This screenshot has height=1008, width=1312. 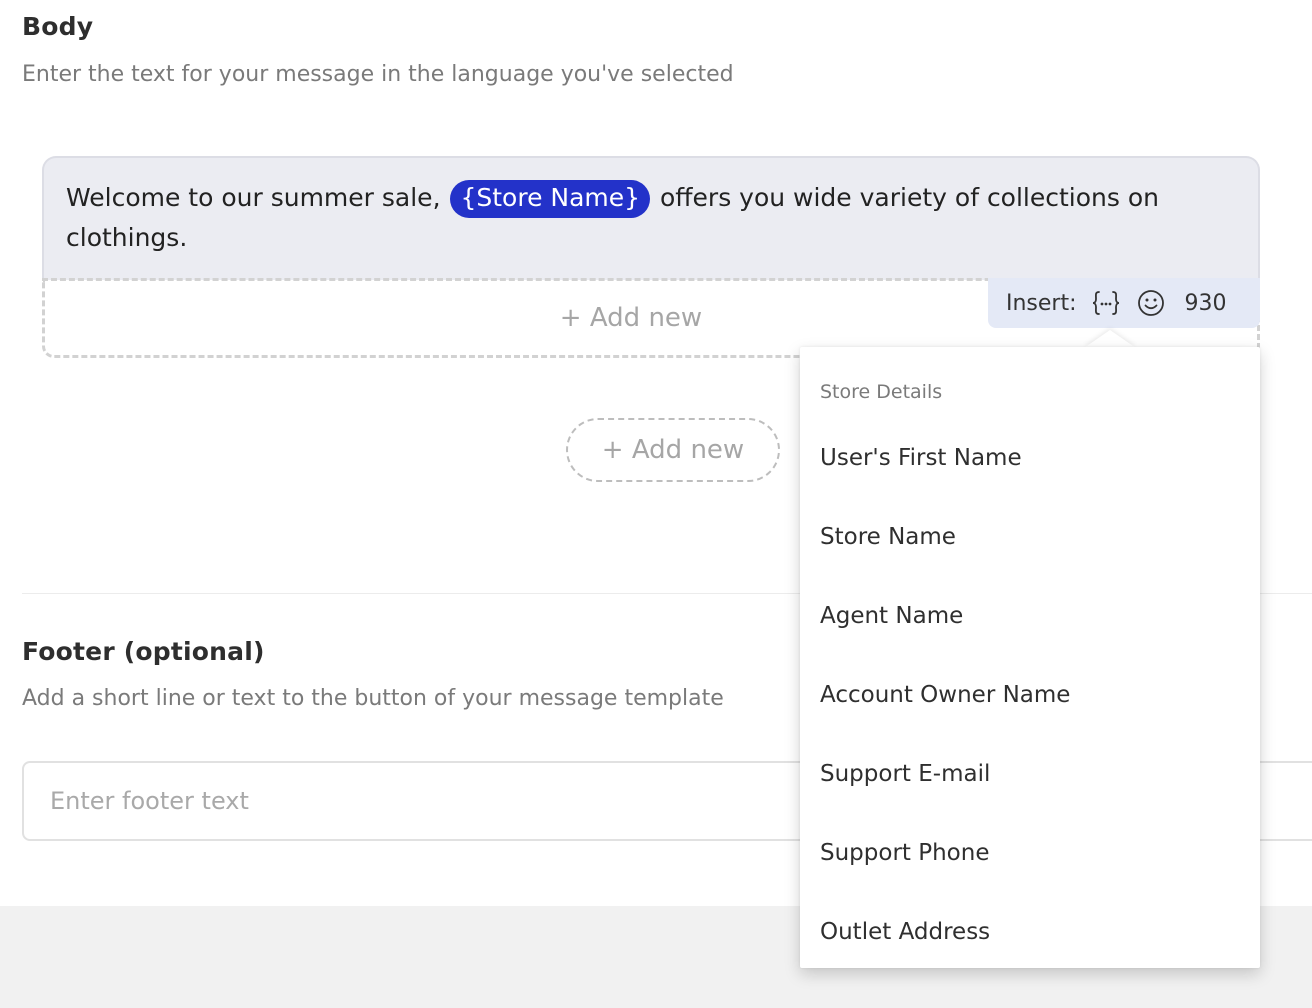 I want to click on smiley-icon, so click(x=1151, y=303).